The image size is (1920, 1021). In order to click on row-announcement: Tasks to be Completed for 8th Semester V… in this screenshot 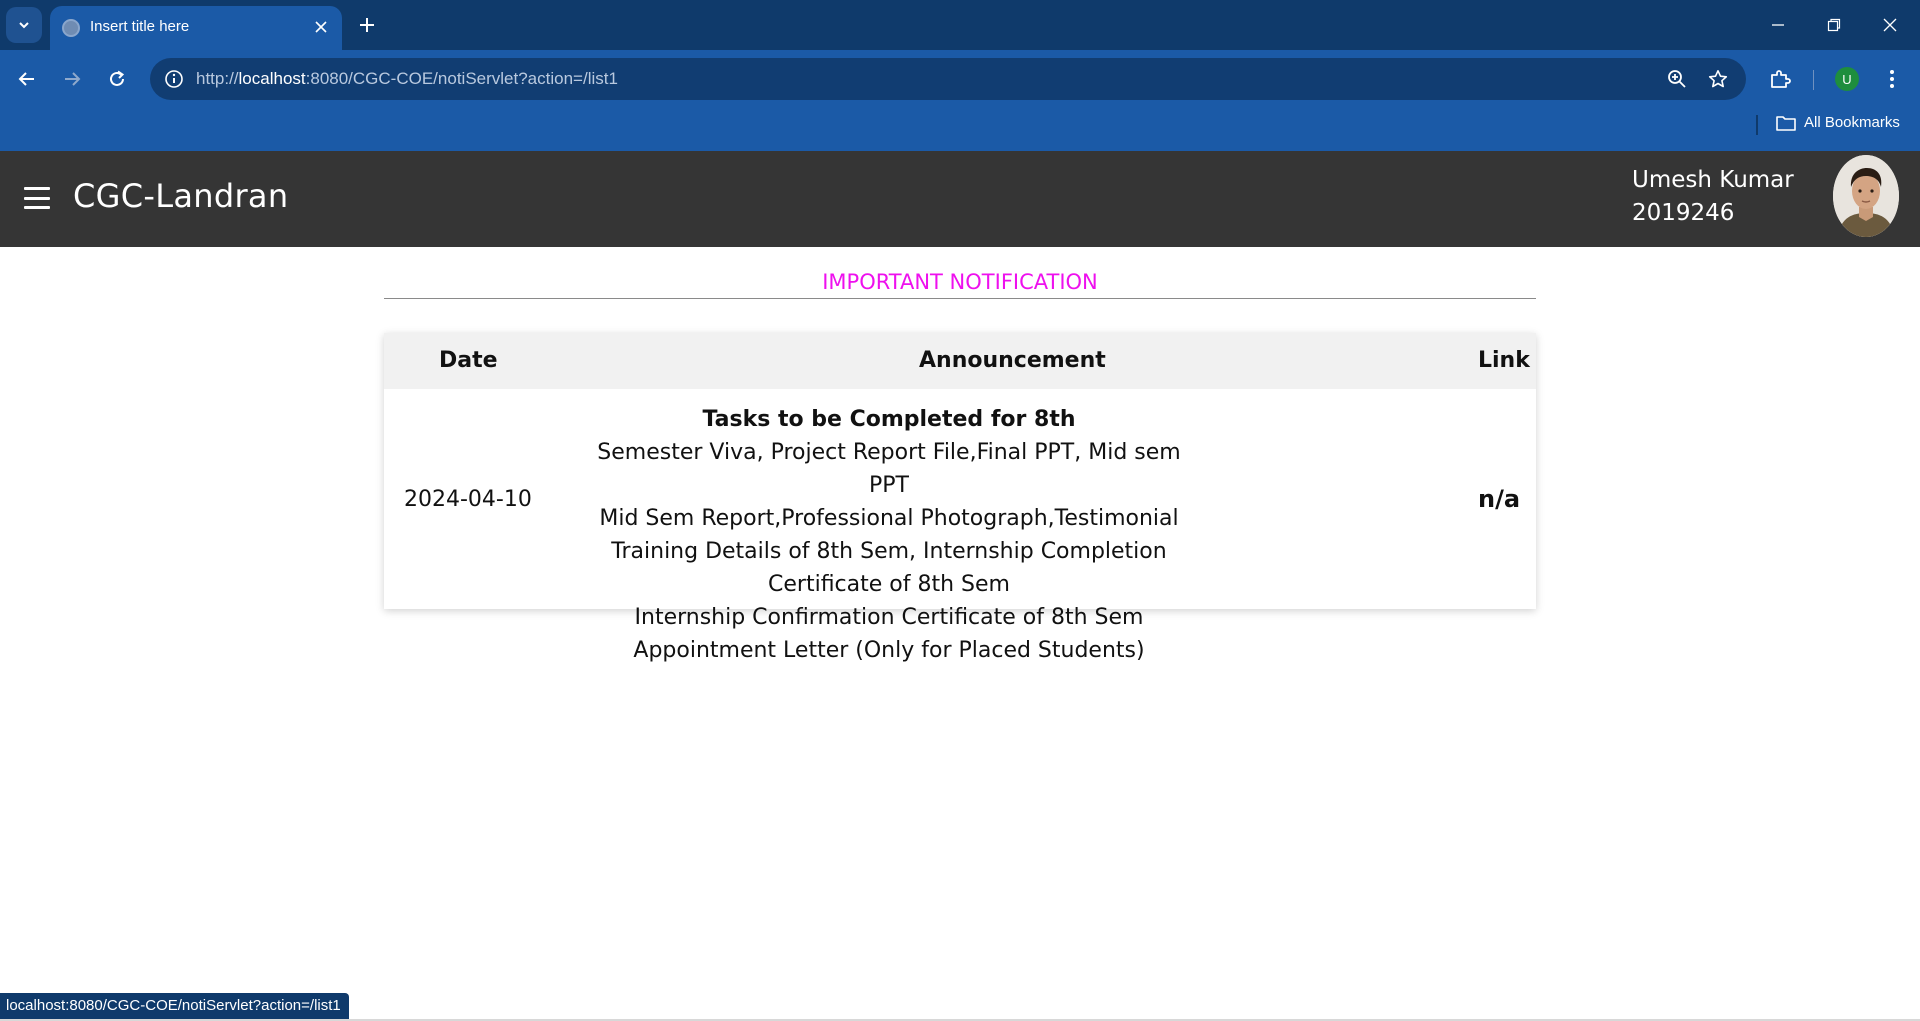, I will do `click(889, 535)`.